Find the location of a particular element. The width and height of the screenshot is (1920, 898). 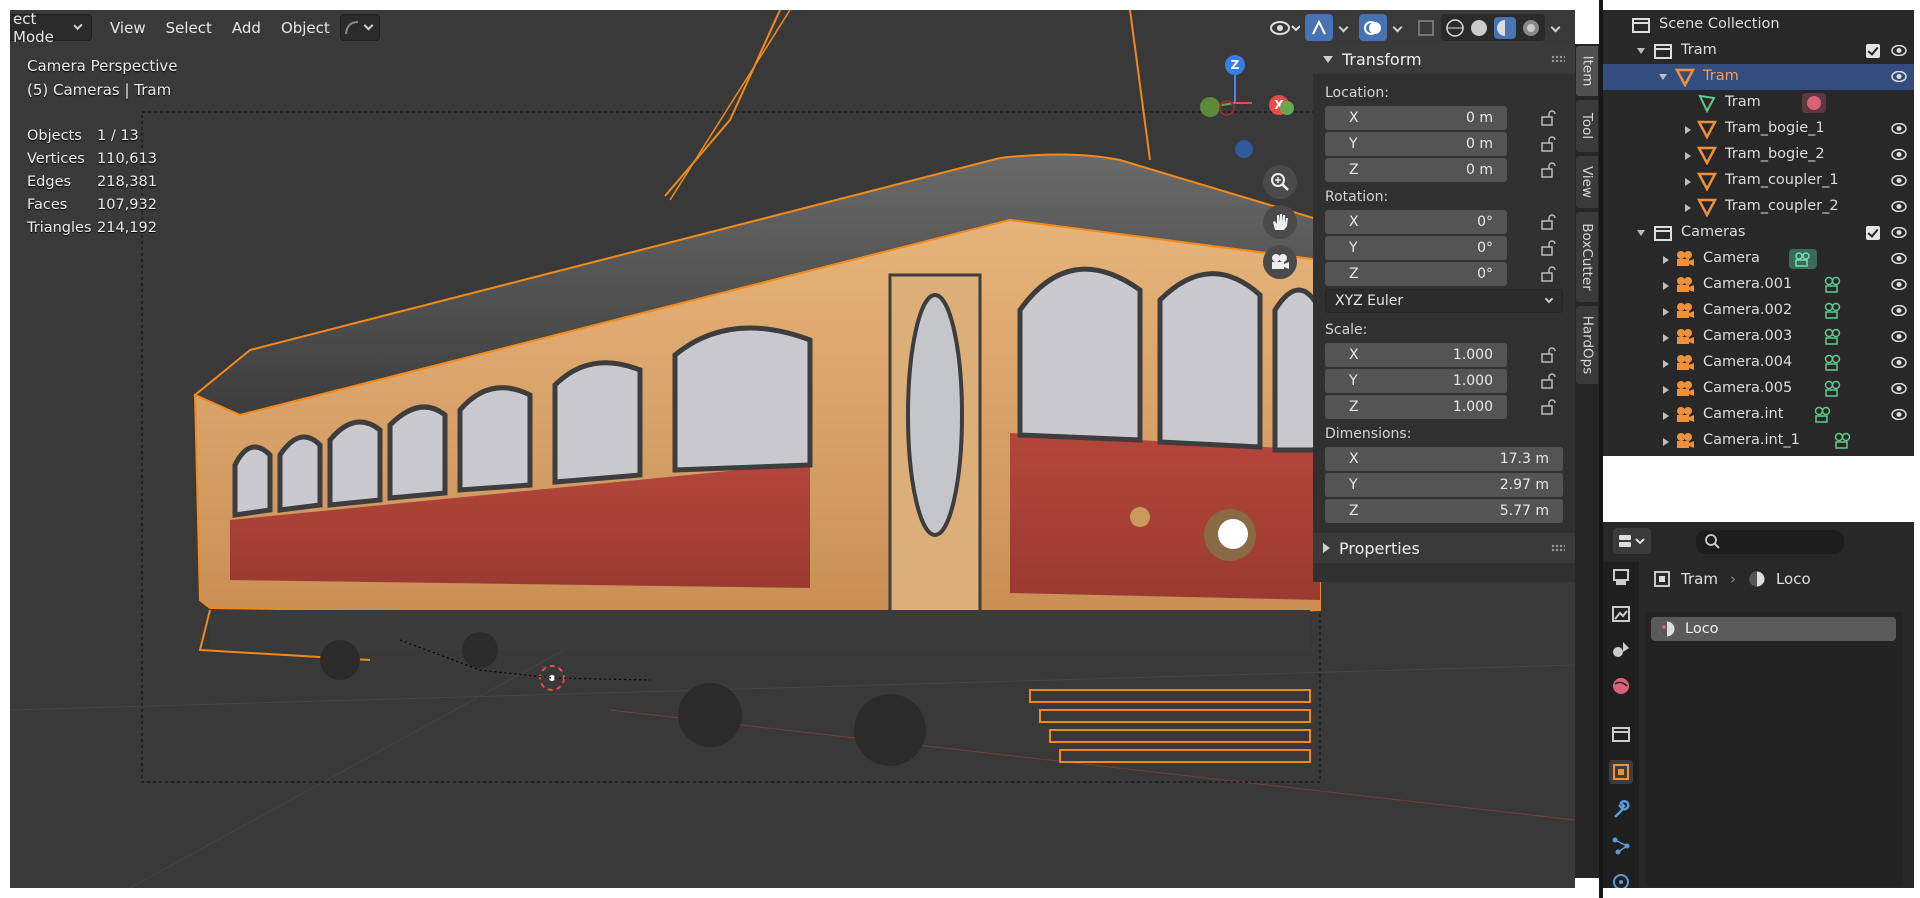

exclude-checkbox is located at coordinates (1873, 51).